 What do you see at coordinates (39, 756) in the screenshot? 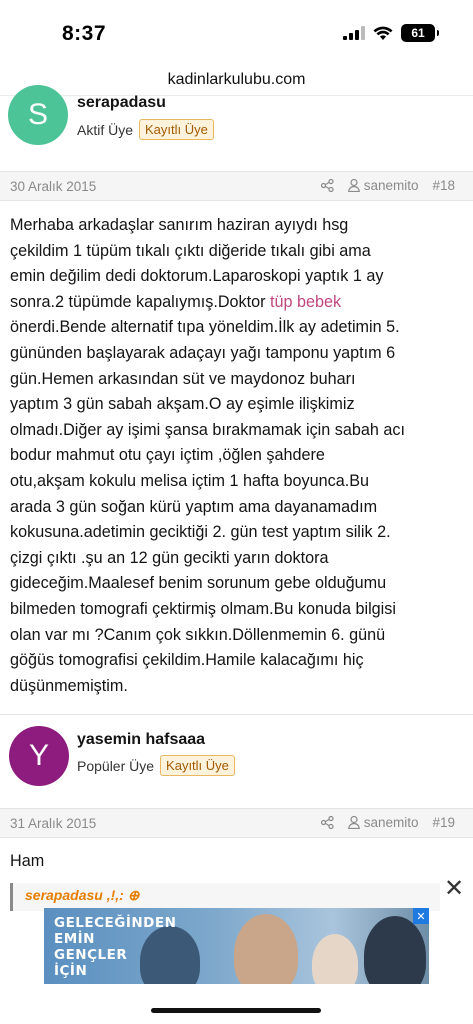
I see `avatar: Y` at bounding box center [39, 756].